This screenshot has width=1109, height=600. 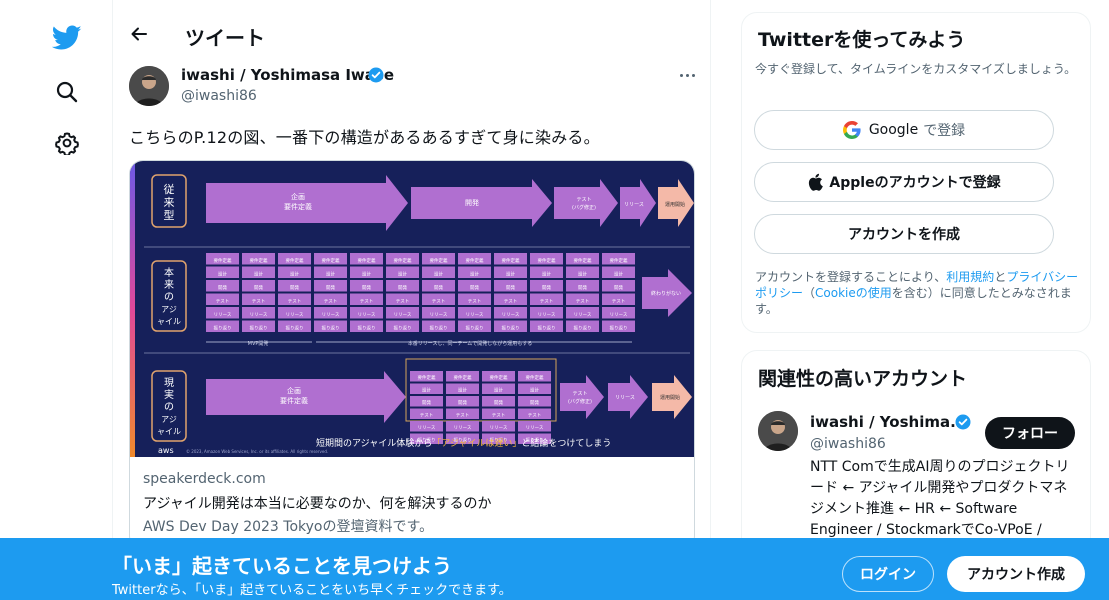 What do you see at coordinates (219, 96) in the screenshot?
I see `author-handle: @iwashi86` at bounding box center [219, 96].